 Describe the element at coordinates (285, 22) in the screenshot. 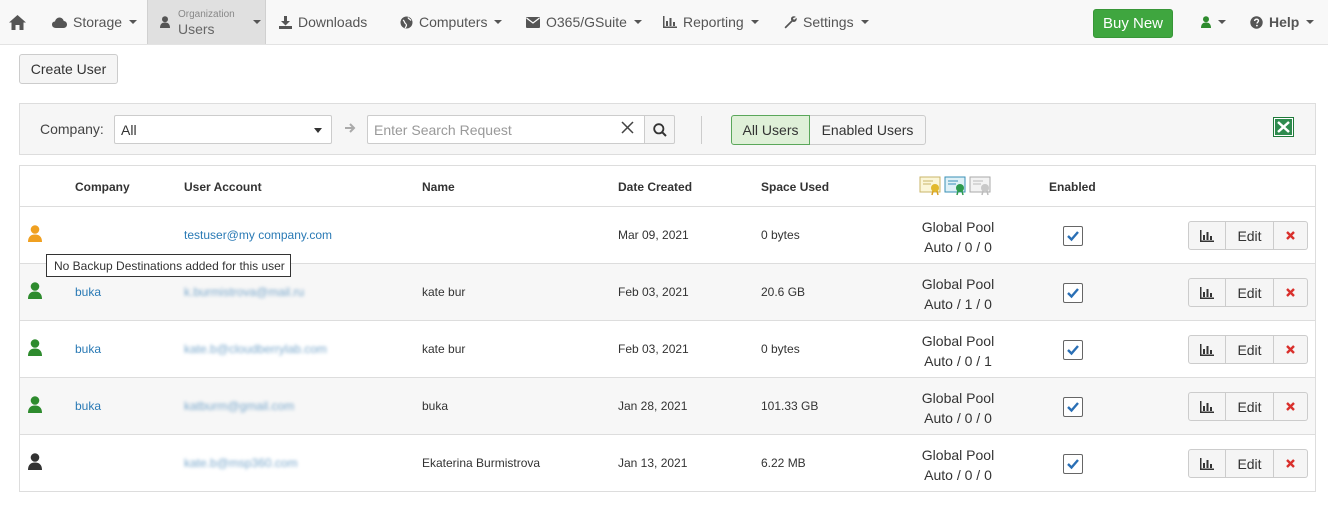

I see `download-icon` at that location.